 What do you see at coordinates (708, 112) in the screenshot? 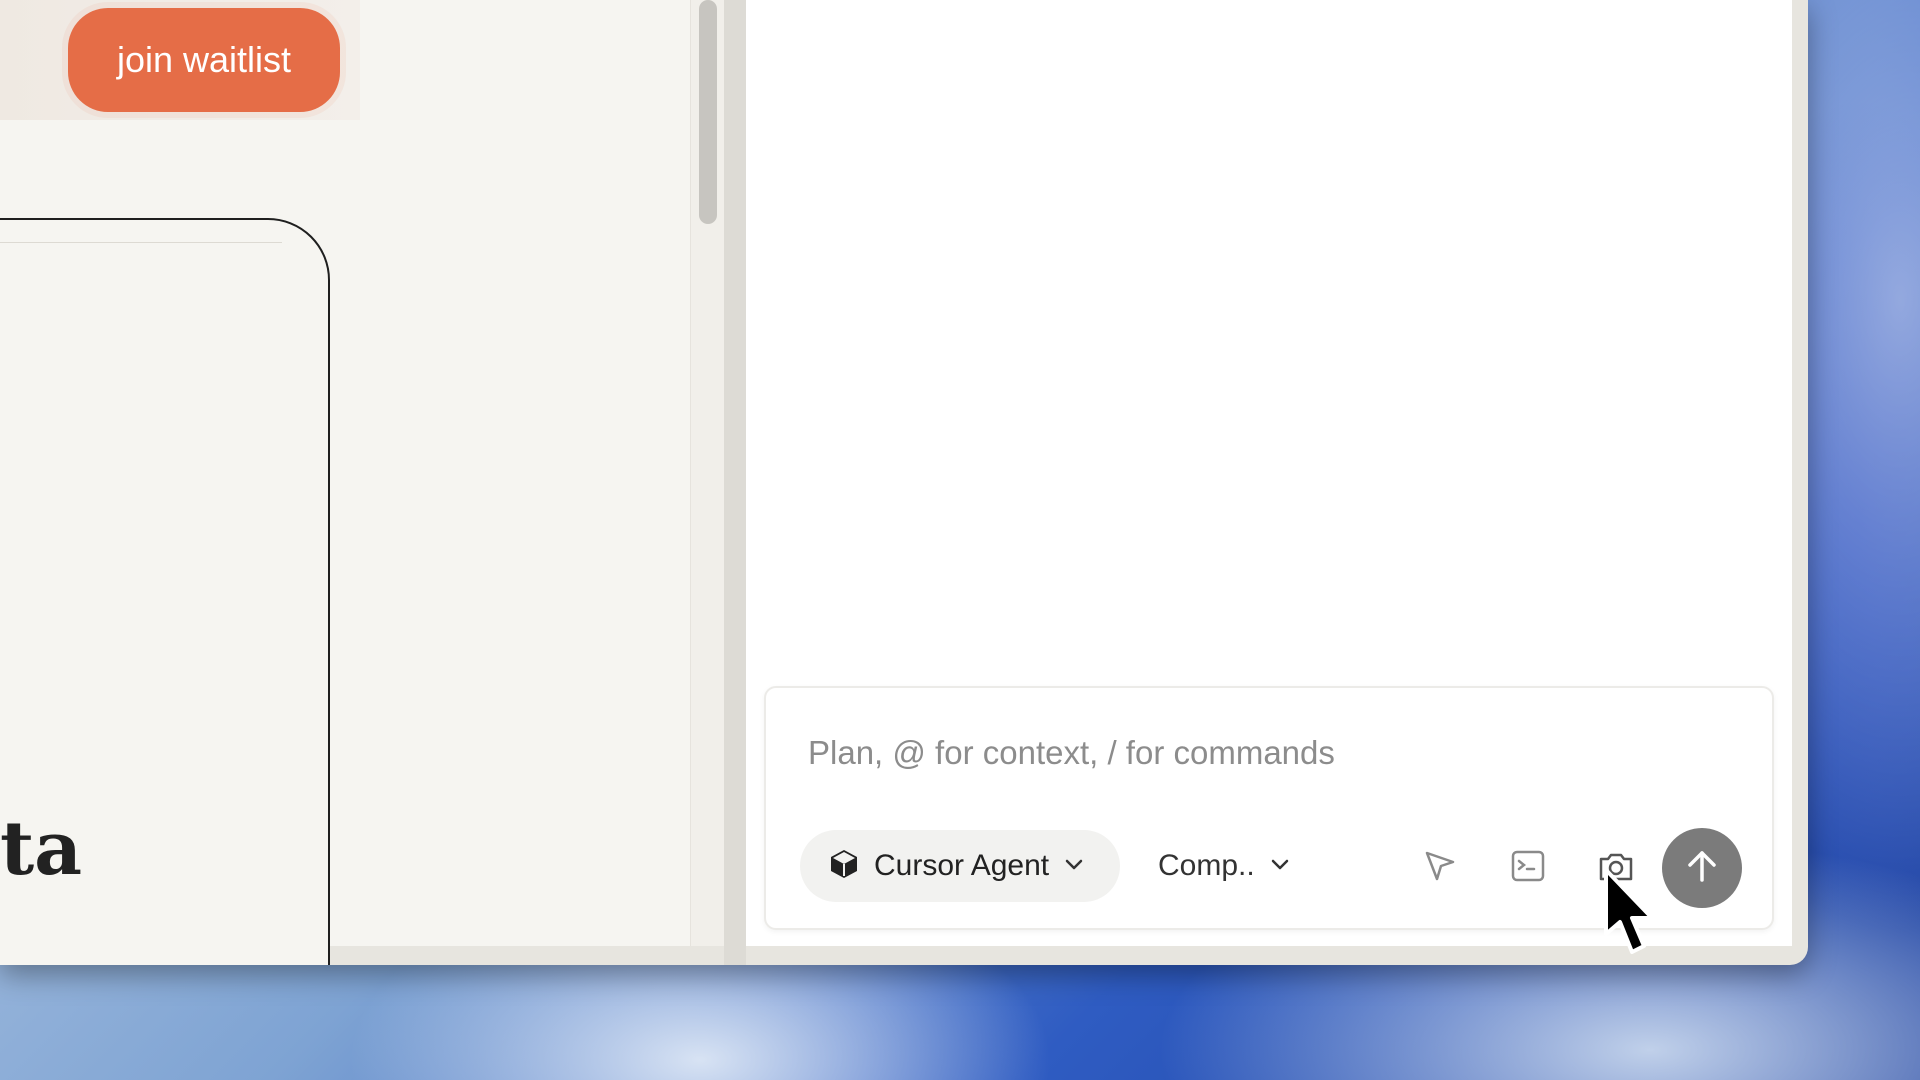
I see `preview-scrollbar-thumb` at bounding box center [708, 112].